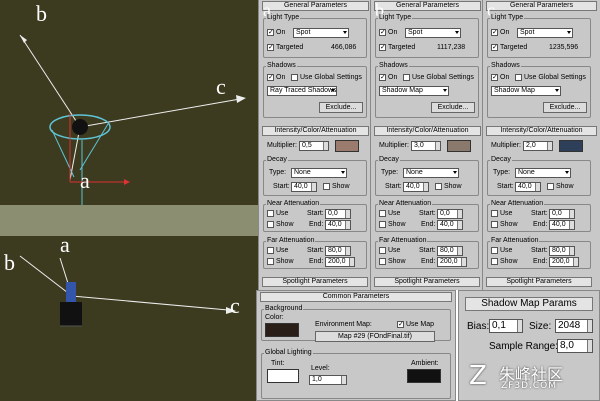  What do you see at coordinates (574, 326) in the screenshot?
I see `size-spinner: 2048` at bounding box center [574, 326].